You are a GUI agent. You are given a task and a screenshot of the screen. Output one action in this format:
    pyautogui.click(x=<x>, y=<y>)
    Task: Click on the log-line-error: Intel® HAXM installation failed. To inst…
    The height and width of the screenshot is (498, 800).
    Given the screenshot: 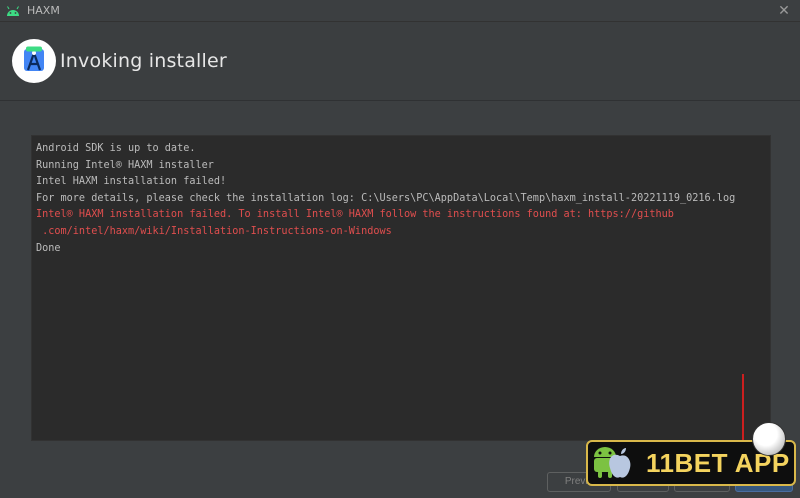 What is the action you would take?
    pyautogui.click(x=355, y=215)
    